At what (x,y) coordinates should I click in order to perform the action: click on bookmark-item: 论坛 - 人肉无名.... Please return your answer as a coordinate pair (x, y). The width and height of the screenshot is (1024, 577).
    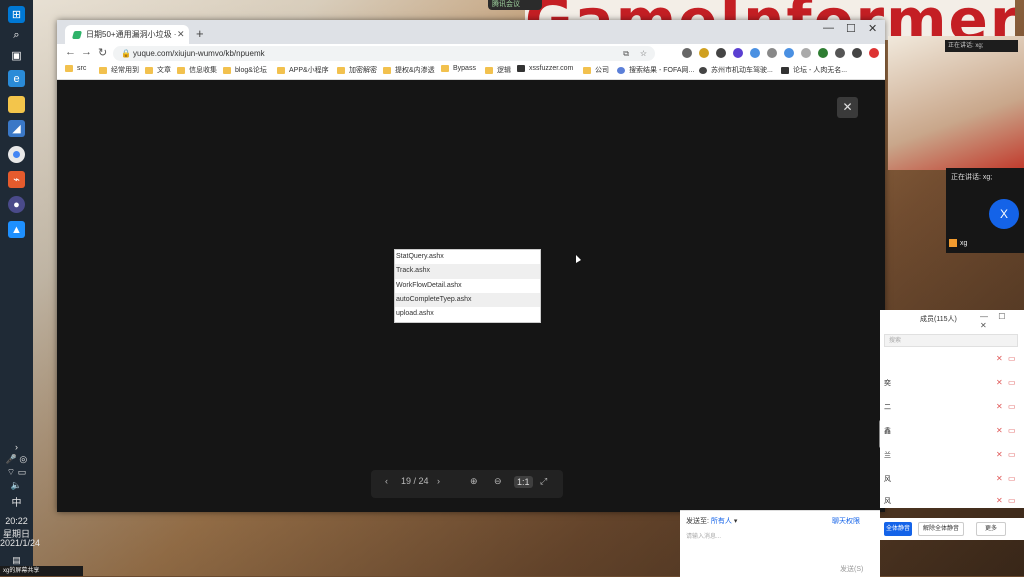
    Looking at the image, I should click on (814, 70).